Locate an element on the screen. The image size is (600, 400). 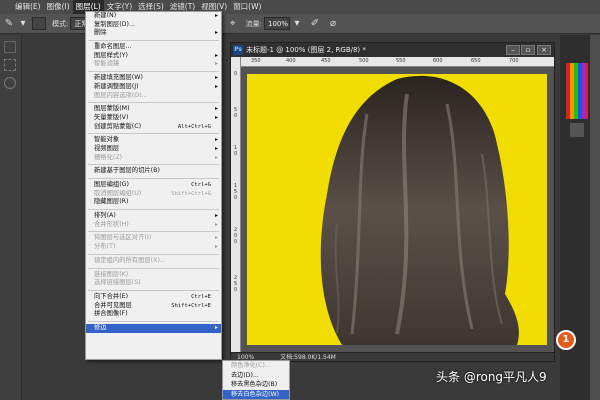
close-button: × is located at coordinates (544, 50).